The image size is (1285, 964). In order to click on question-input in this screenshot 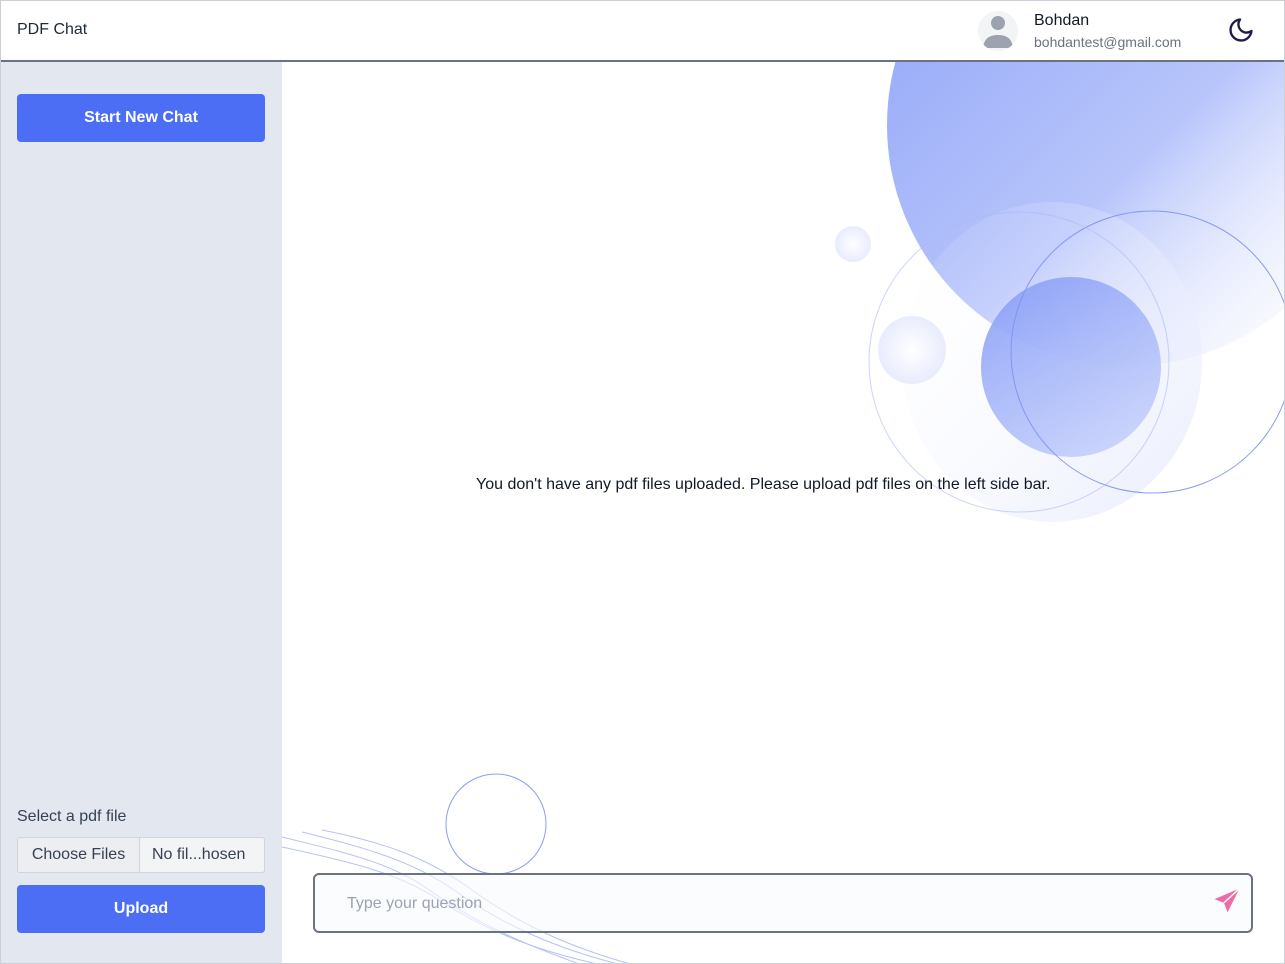, I will do `click(755, 903)`.